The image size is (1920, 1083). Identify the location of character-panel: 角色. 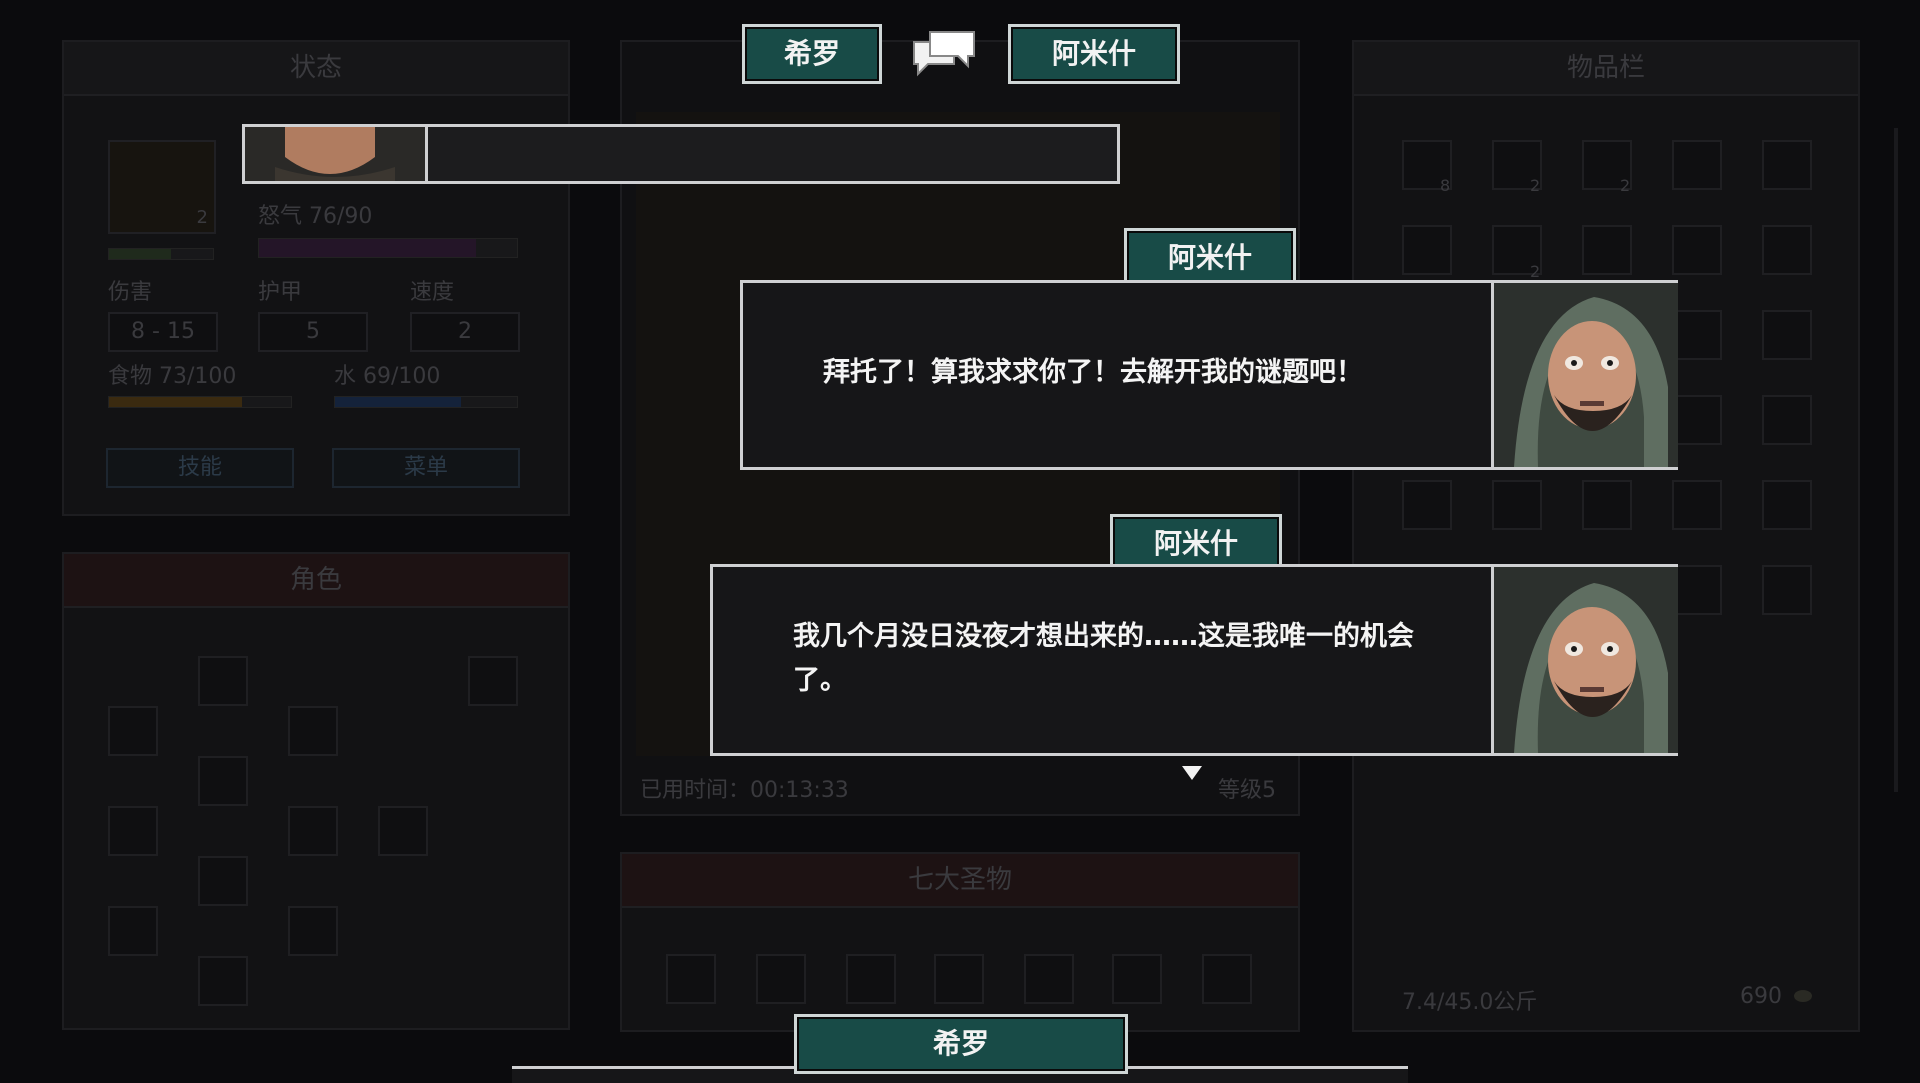
(316, 791).